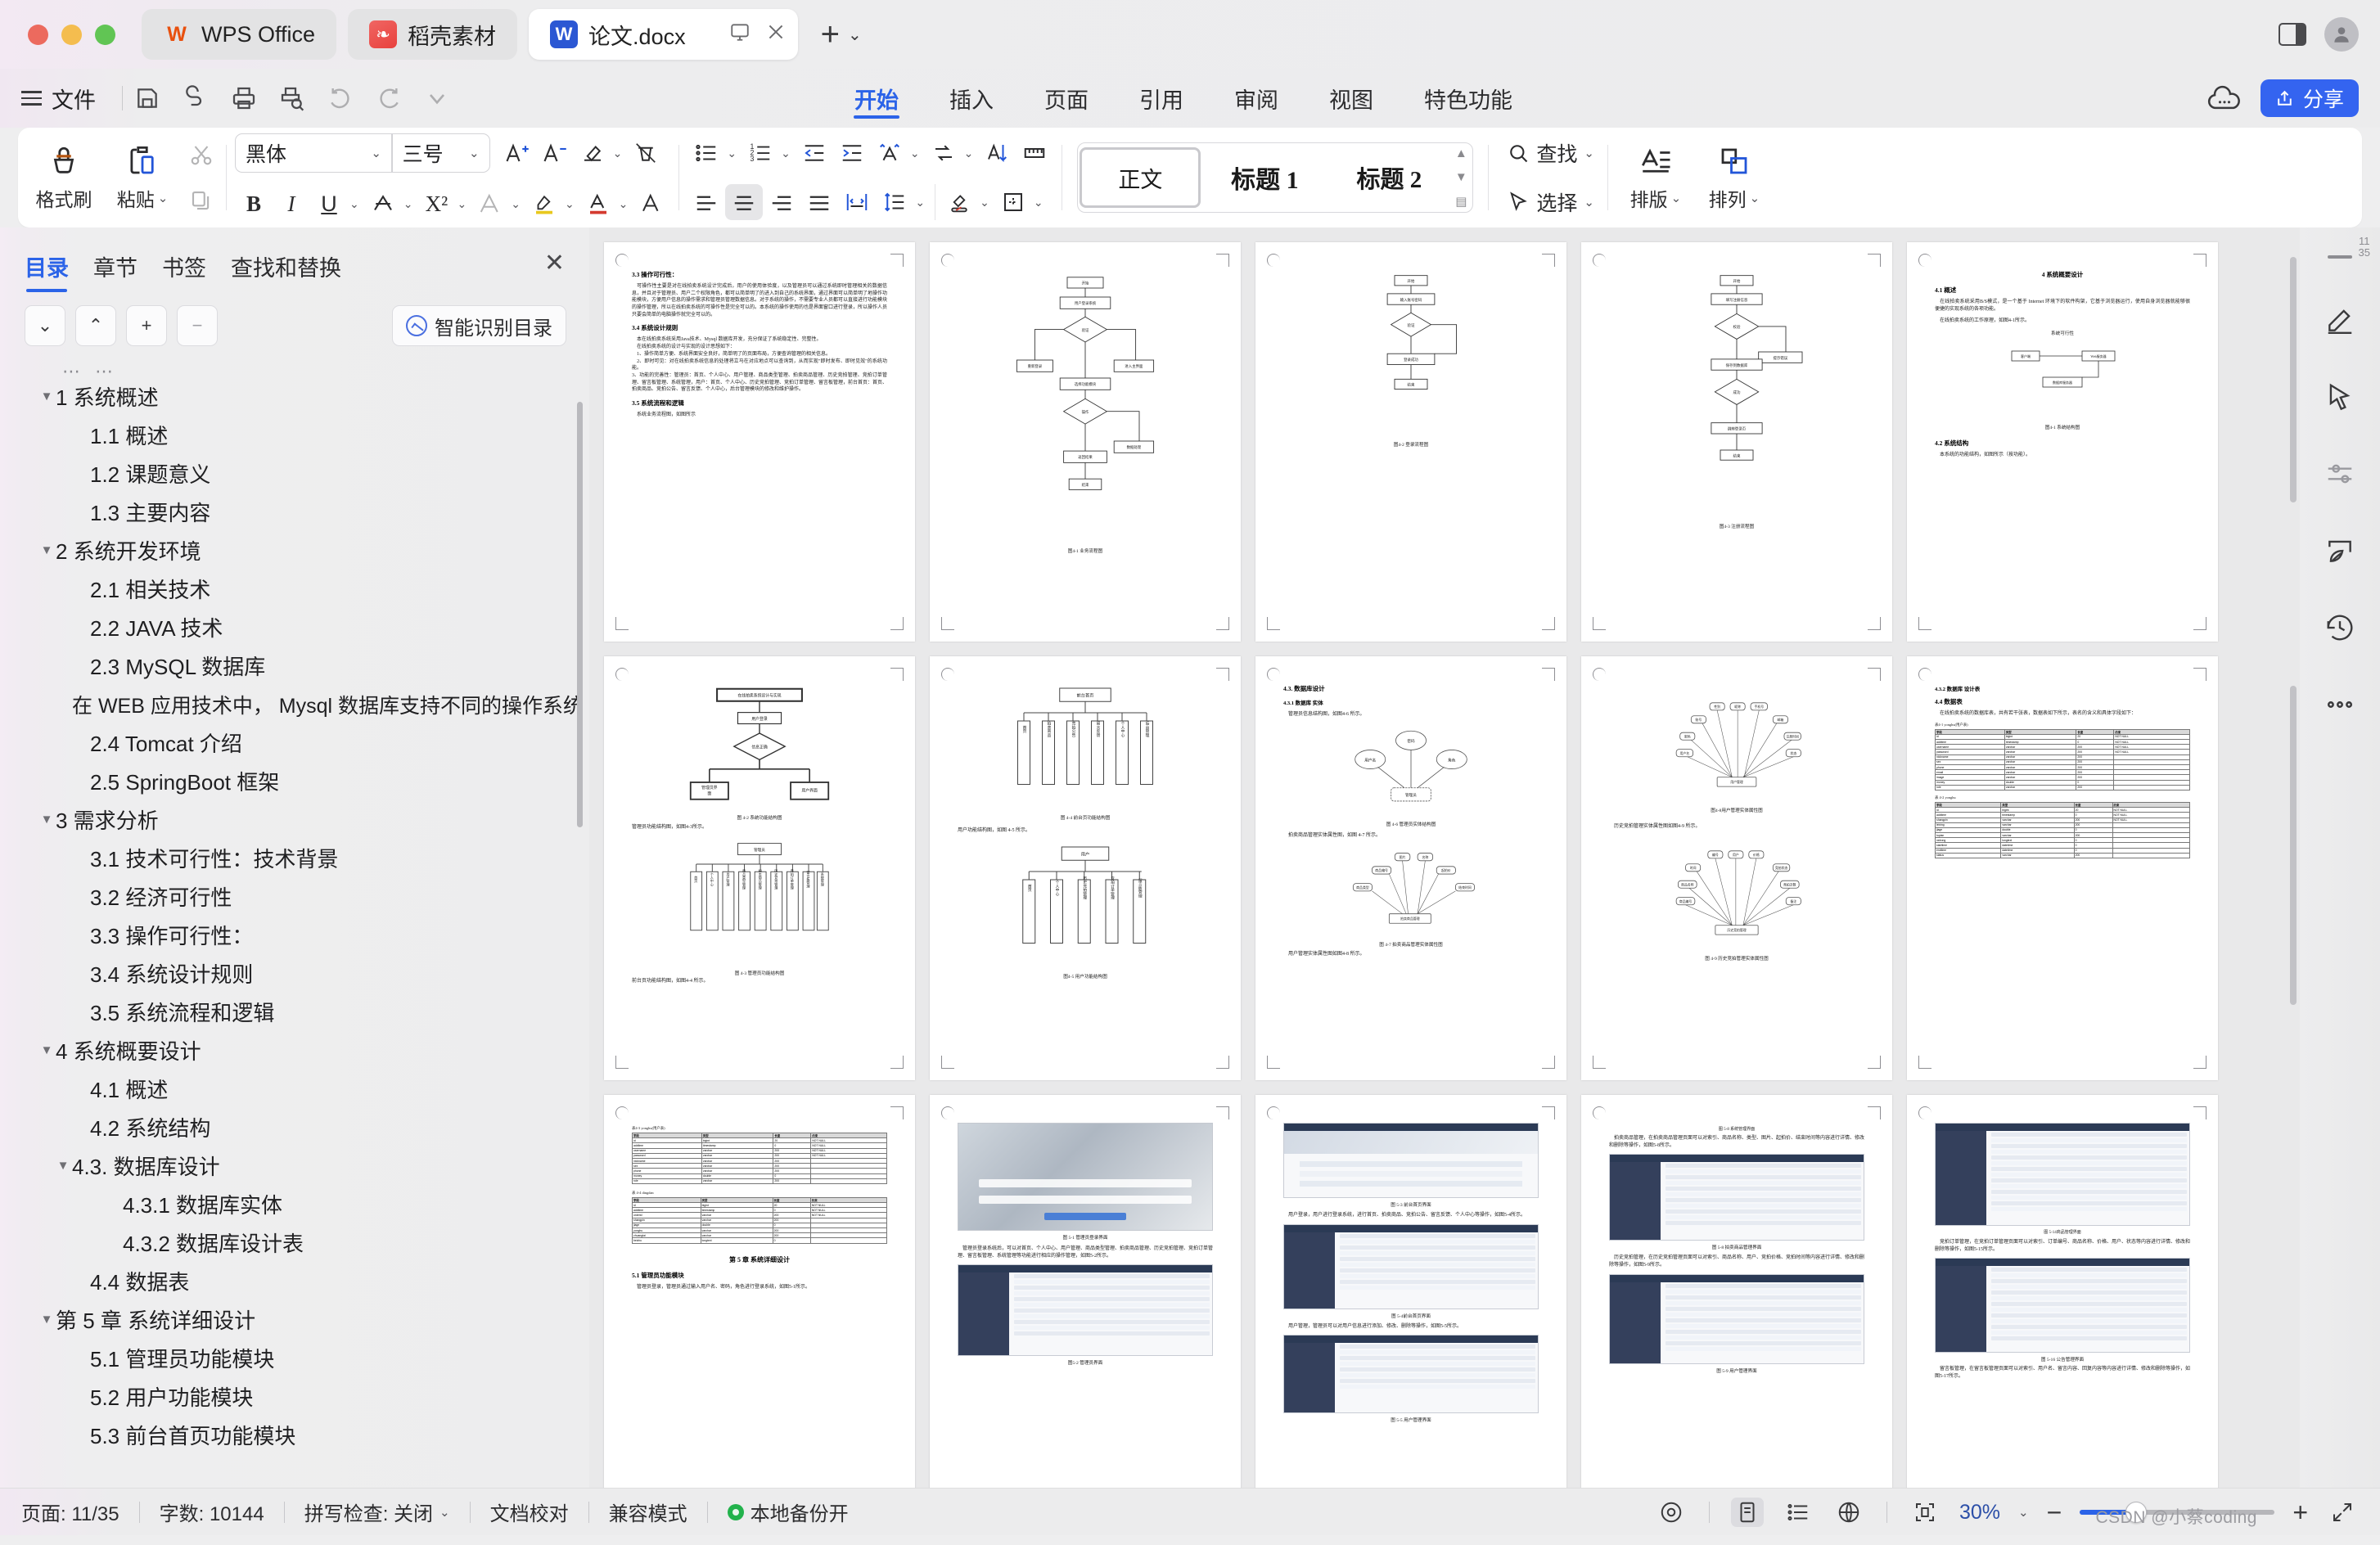 The width and height of the screenshot is (2380, 1545). I want to click on share-button: 分享, so click(2309, 98).